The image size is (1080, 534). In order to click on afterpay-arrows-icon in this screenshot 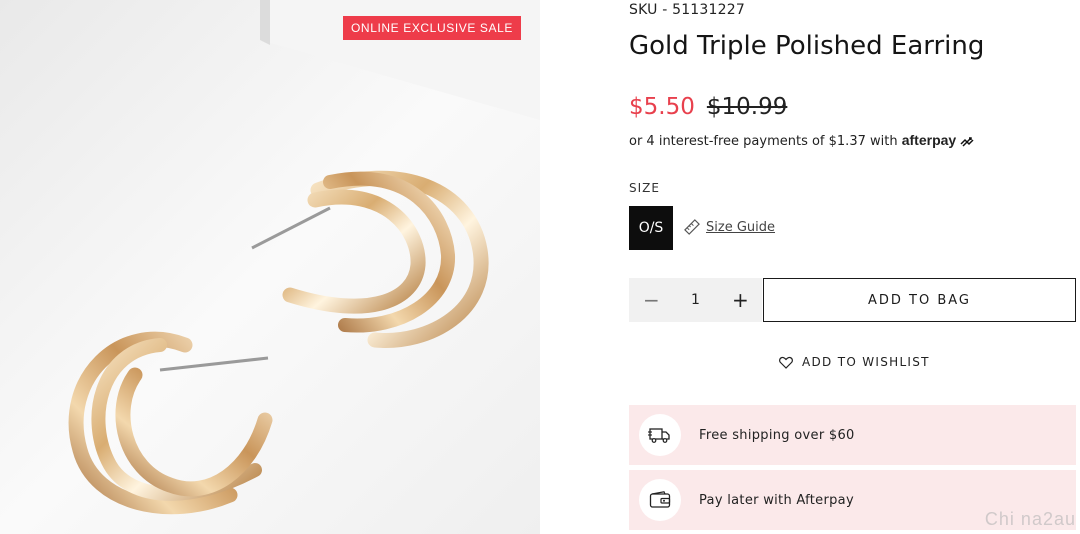, I will do `click(967, 141)`.